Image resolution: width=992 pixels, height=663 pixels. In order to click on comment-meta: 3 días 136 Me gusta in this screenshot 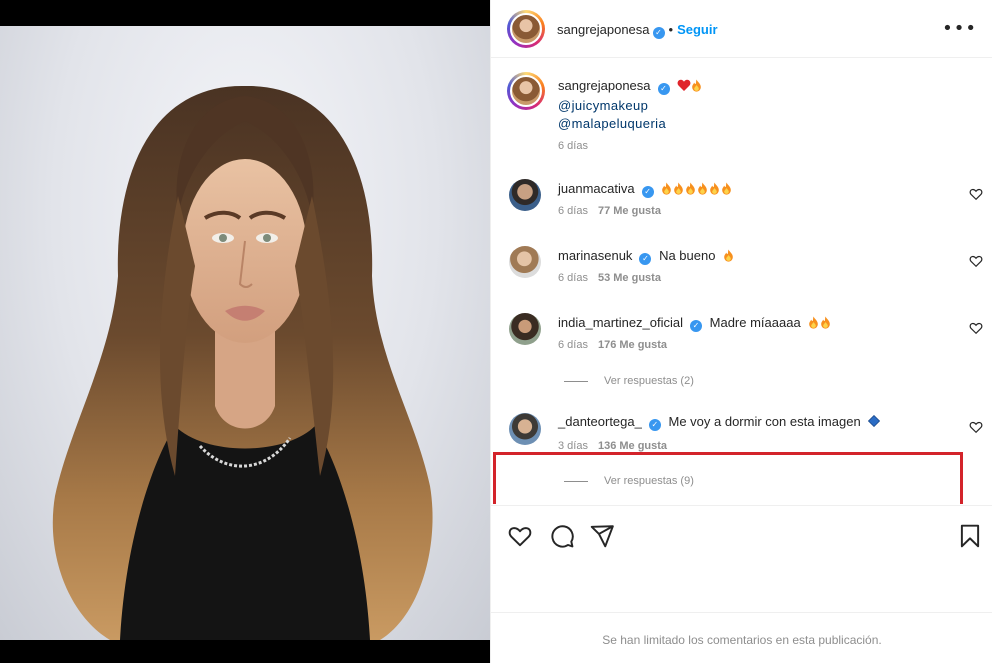, I will do `click(612, 446)`.